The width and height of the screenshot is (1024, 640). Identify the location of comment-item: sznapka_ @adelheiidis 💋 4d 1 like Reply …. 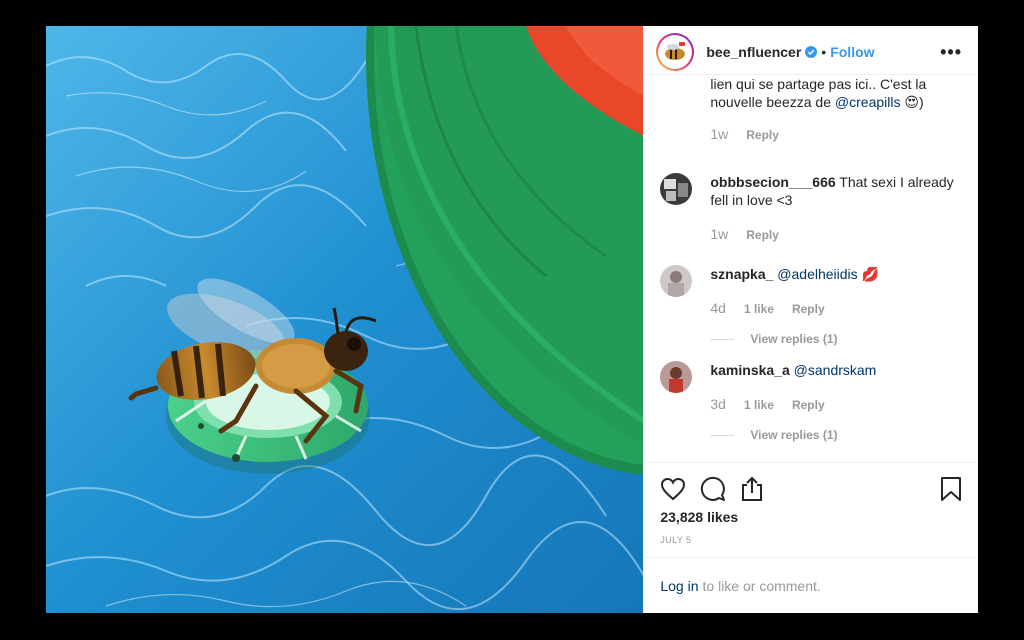
(811, 306).